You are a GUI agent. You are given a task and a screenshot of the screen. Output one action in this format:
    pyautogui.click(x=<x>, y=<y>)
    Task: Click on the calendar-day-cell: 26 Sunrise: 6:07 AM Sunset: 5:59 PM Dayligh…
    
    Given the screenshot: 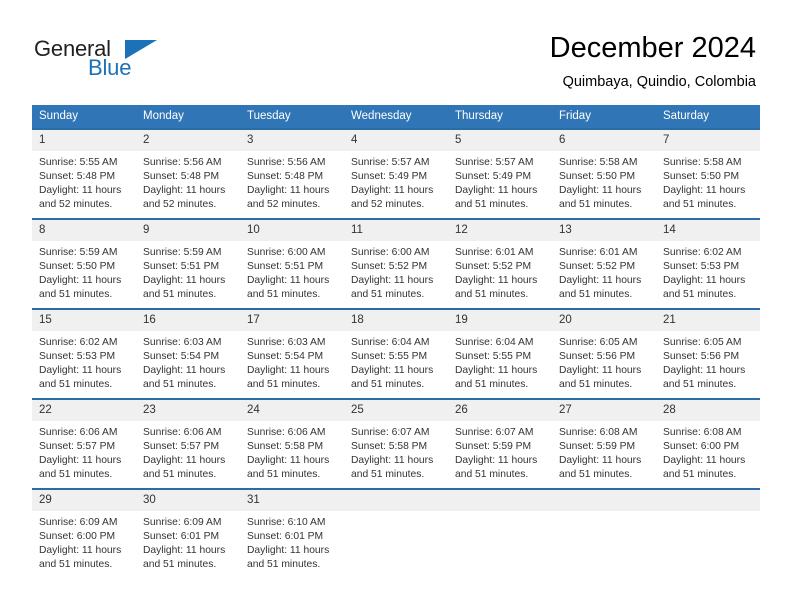 What is the action you would take?
    pyautogui.click(x=500, y=443)
    